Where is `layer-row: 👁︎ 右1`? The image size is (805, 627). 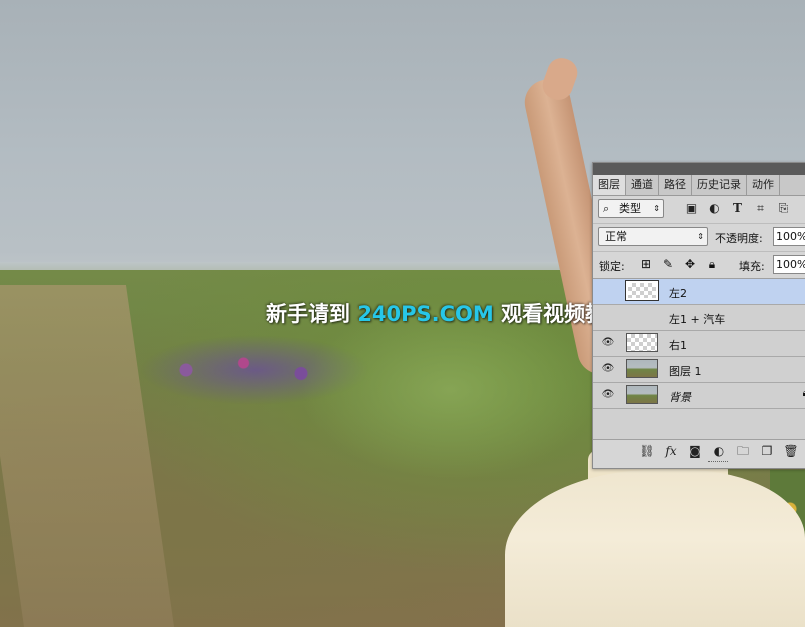
layer-row: 👁︎ 右1 is located at coordinates (699, 344).